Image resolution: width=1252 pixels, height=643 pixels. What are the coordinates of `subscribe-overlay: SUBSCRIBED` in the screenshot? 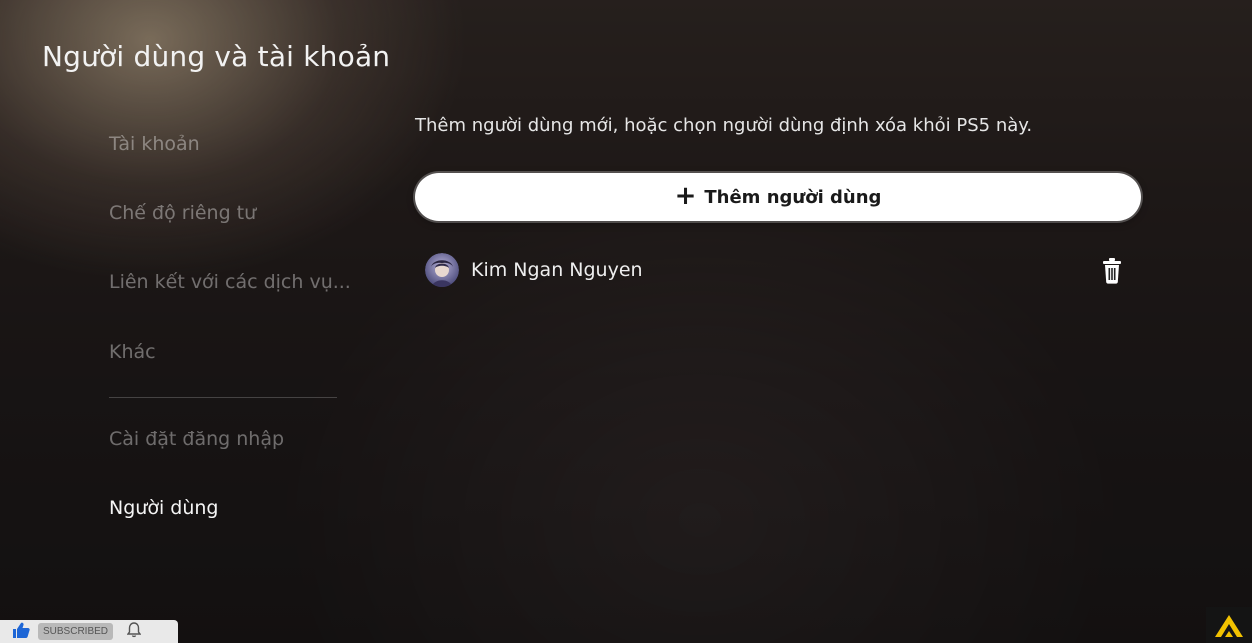 It's located at (89, 631).